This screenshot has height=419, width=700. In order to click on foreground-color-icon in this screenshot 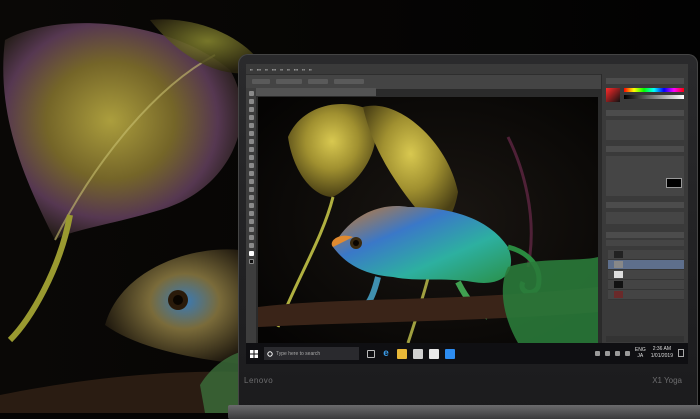, I will do `click(251, 253)`.